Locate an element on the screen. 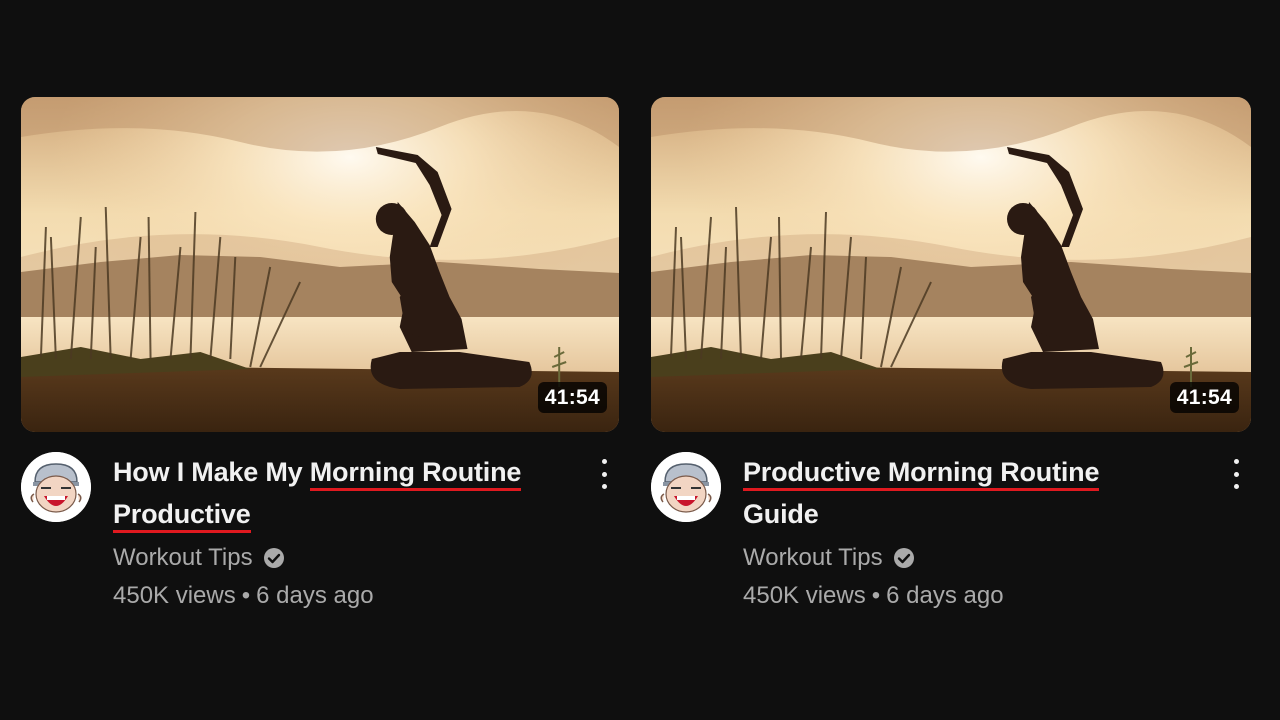 The height and width of the screenshot is (720, 1280). title-highlight: Productive is located at coordinates (182, 516).